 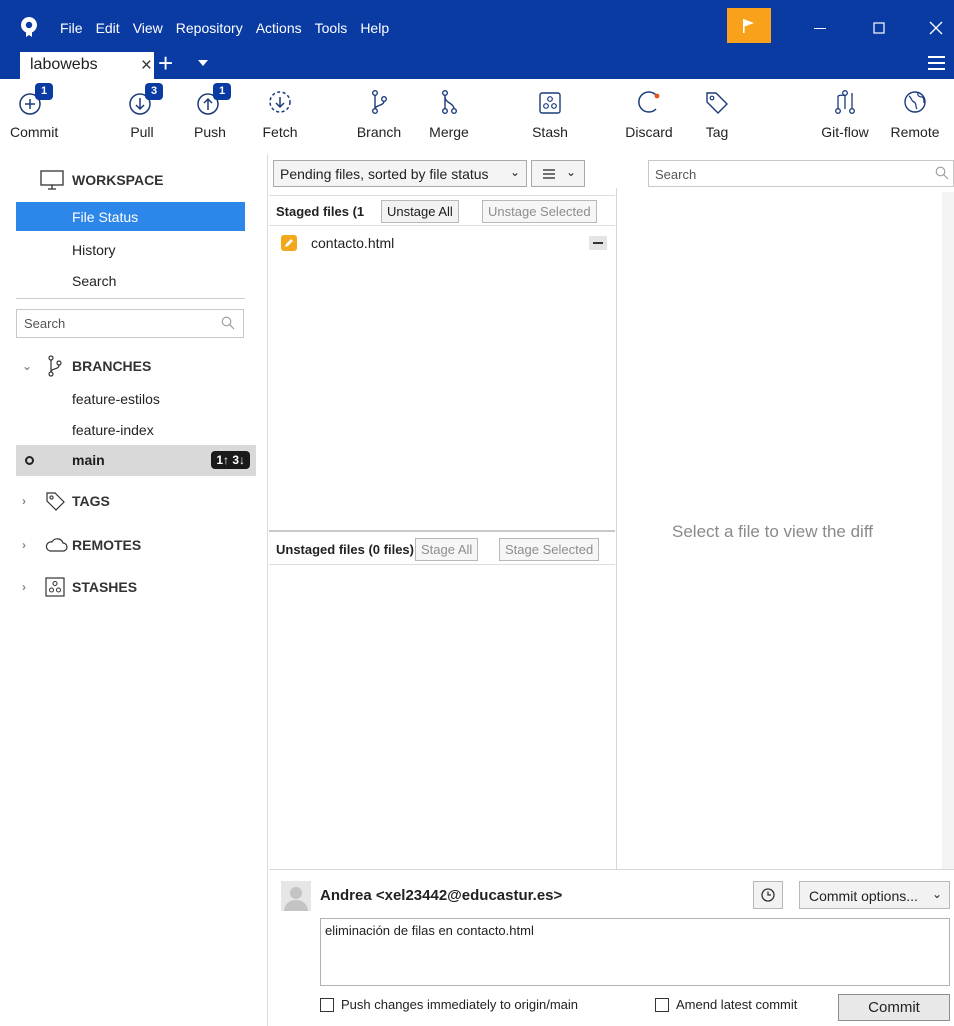 I want to click on unstage-all-button: Unstage All, so click(x=420, y=211).